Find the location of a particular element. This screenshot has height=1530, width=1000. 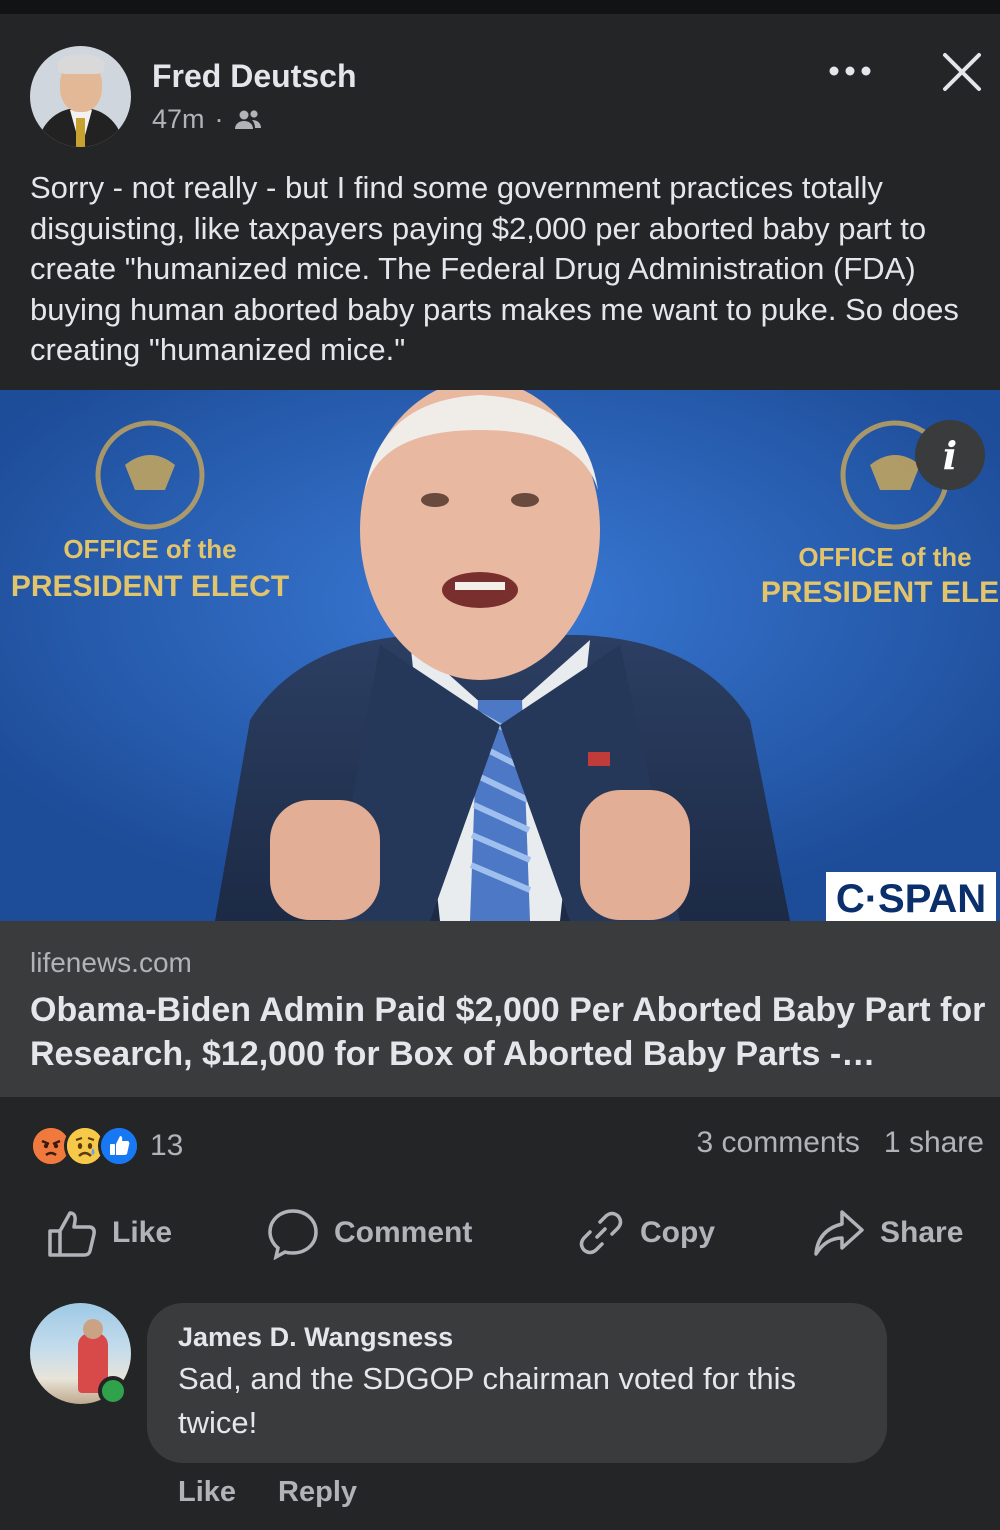

more-options-icon is located at coordinates (850, 71).